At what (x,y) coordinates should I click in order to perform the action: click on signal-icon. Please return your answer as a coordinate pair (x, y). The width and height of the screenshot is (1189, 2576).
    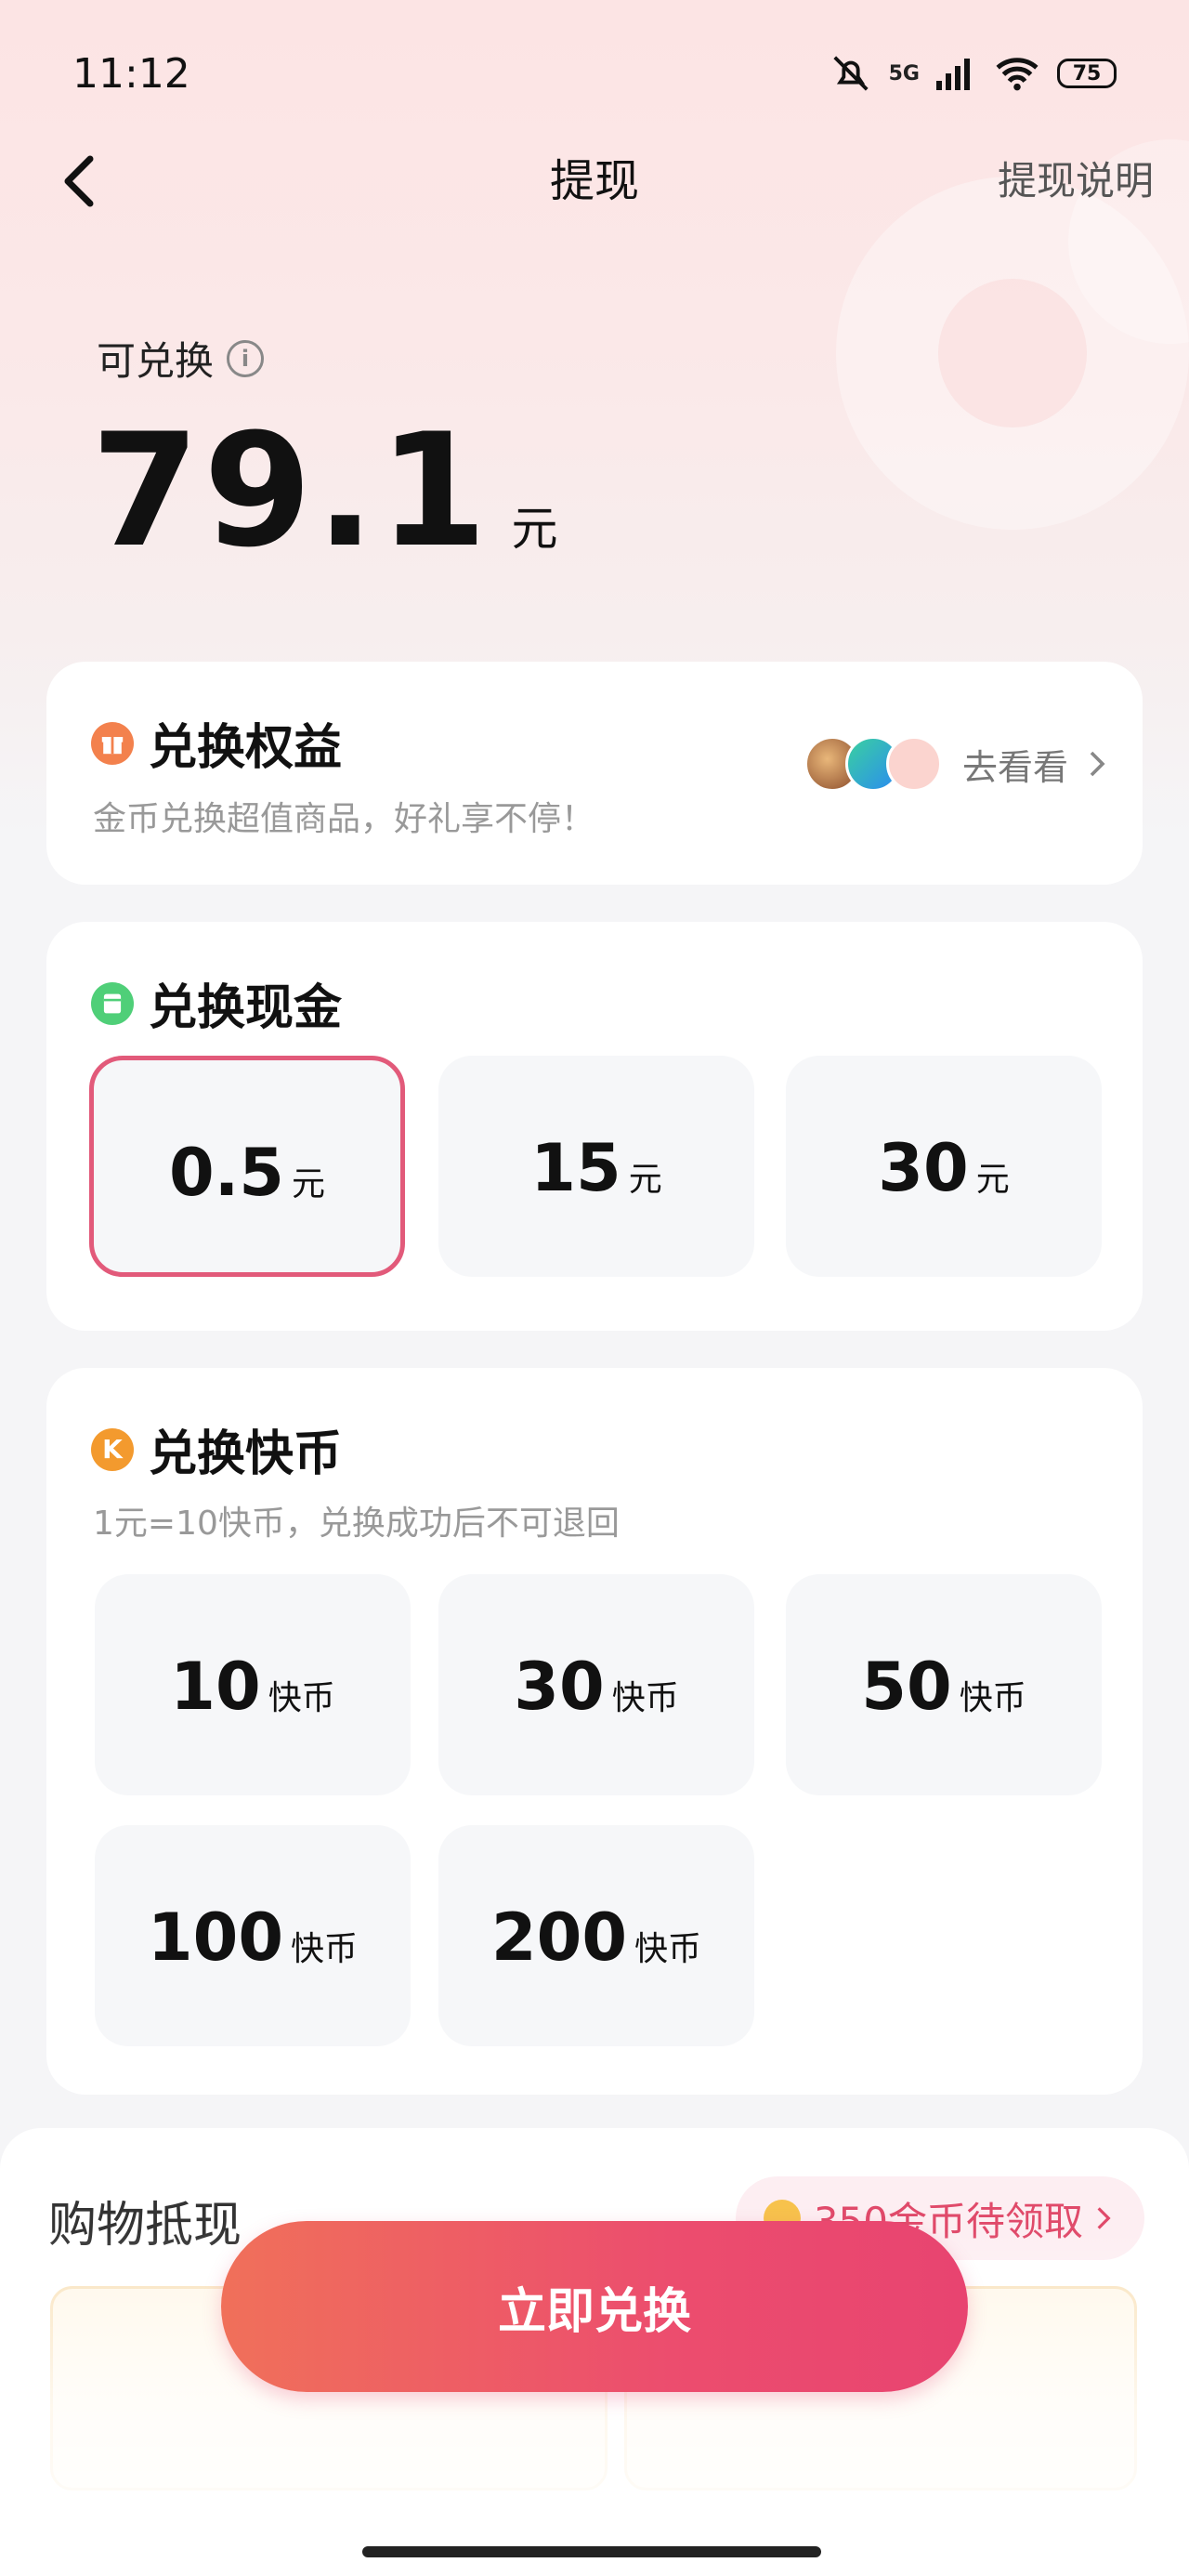
    Looking at the image, I should click on (953, 74).